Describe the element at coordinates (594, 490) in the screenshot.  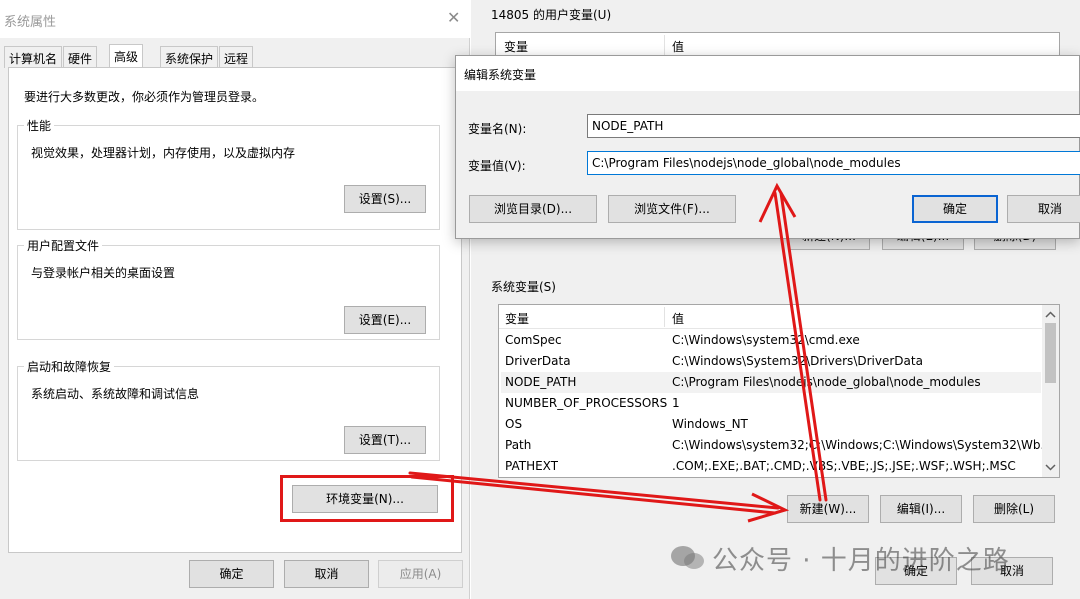
I see `arrow-to-new-button` at that location.